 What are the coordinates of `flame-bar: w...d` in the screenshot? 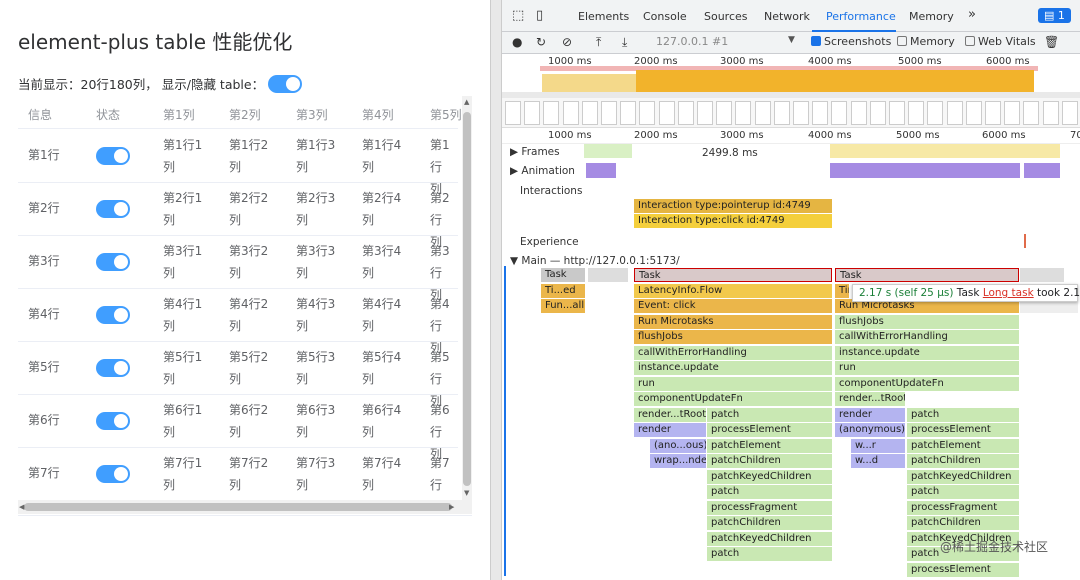 It's located at (878, 461).